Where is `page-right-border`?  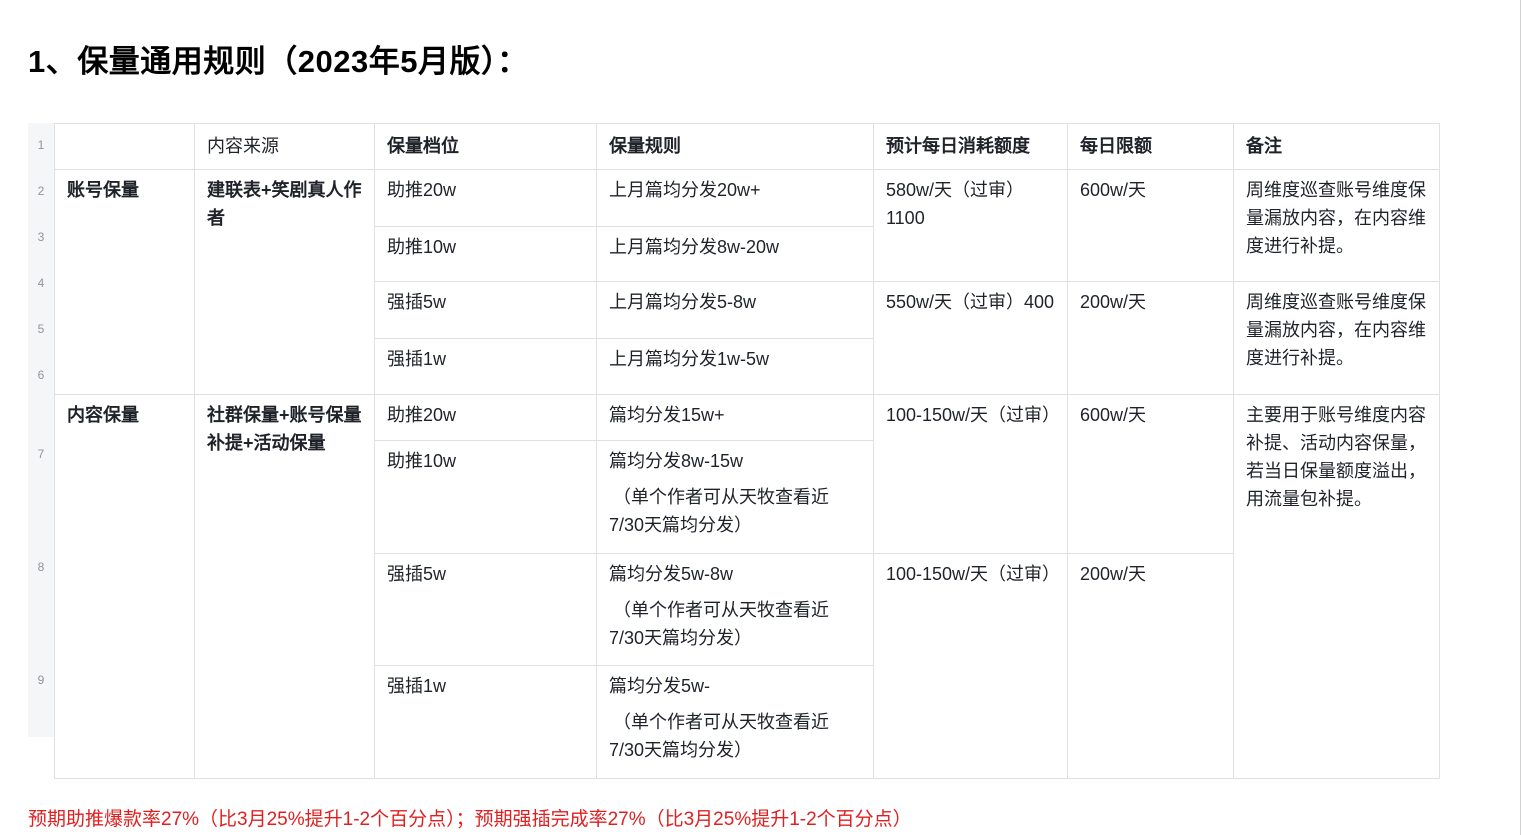
page-right-border is located at coordinates (1520, 417).